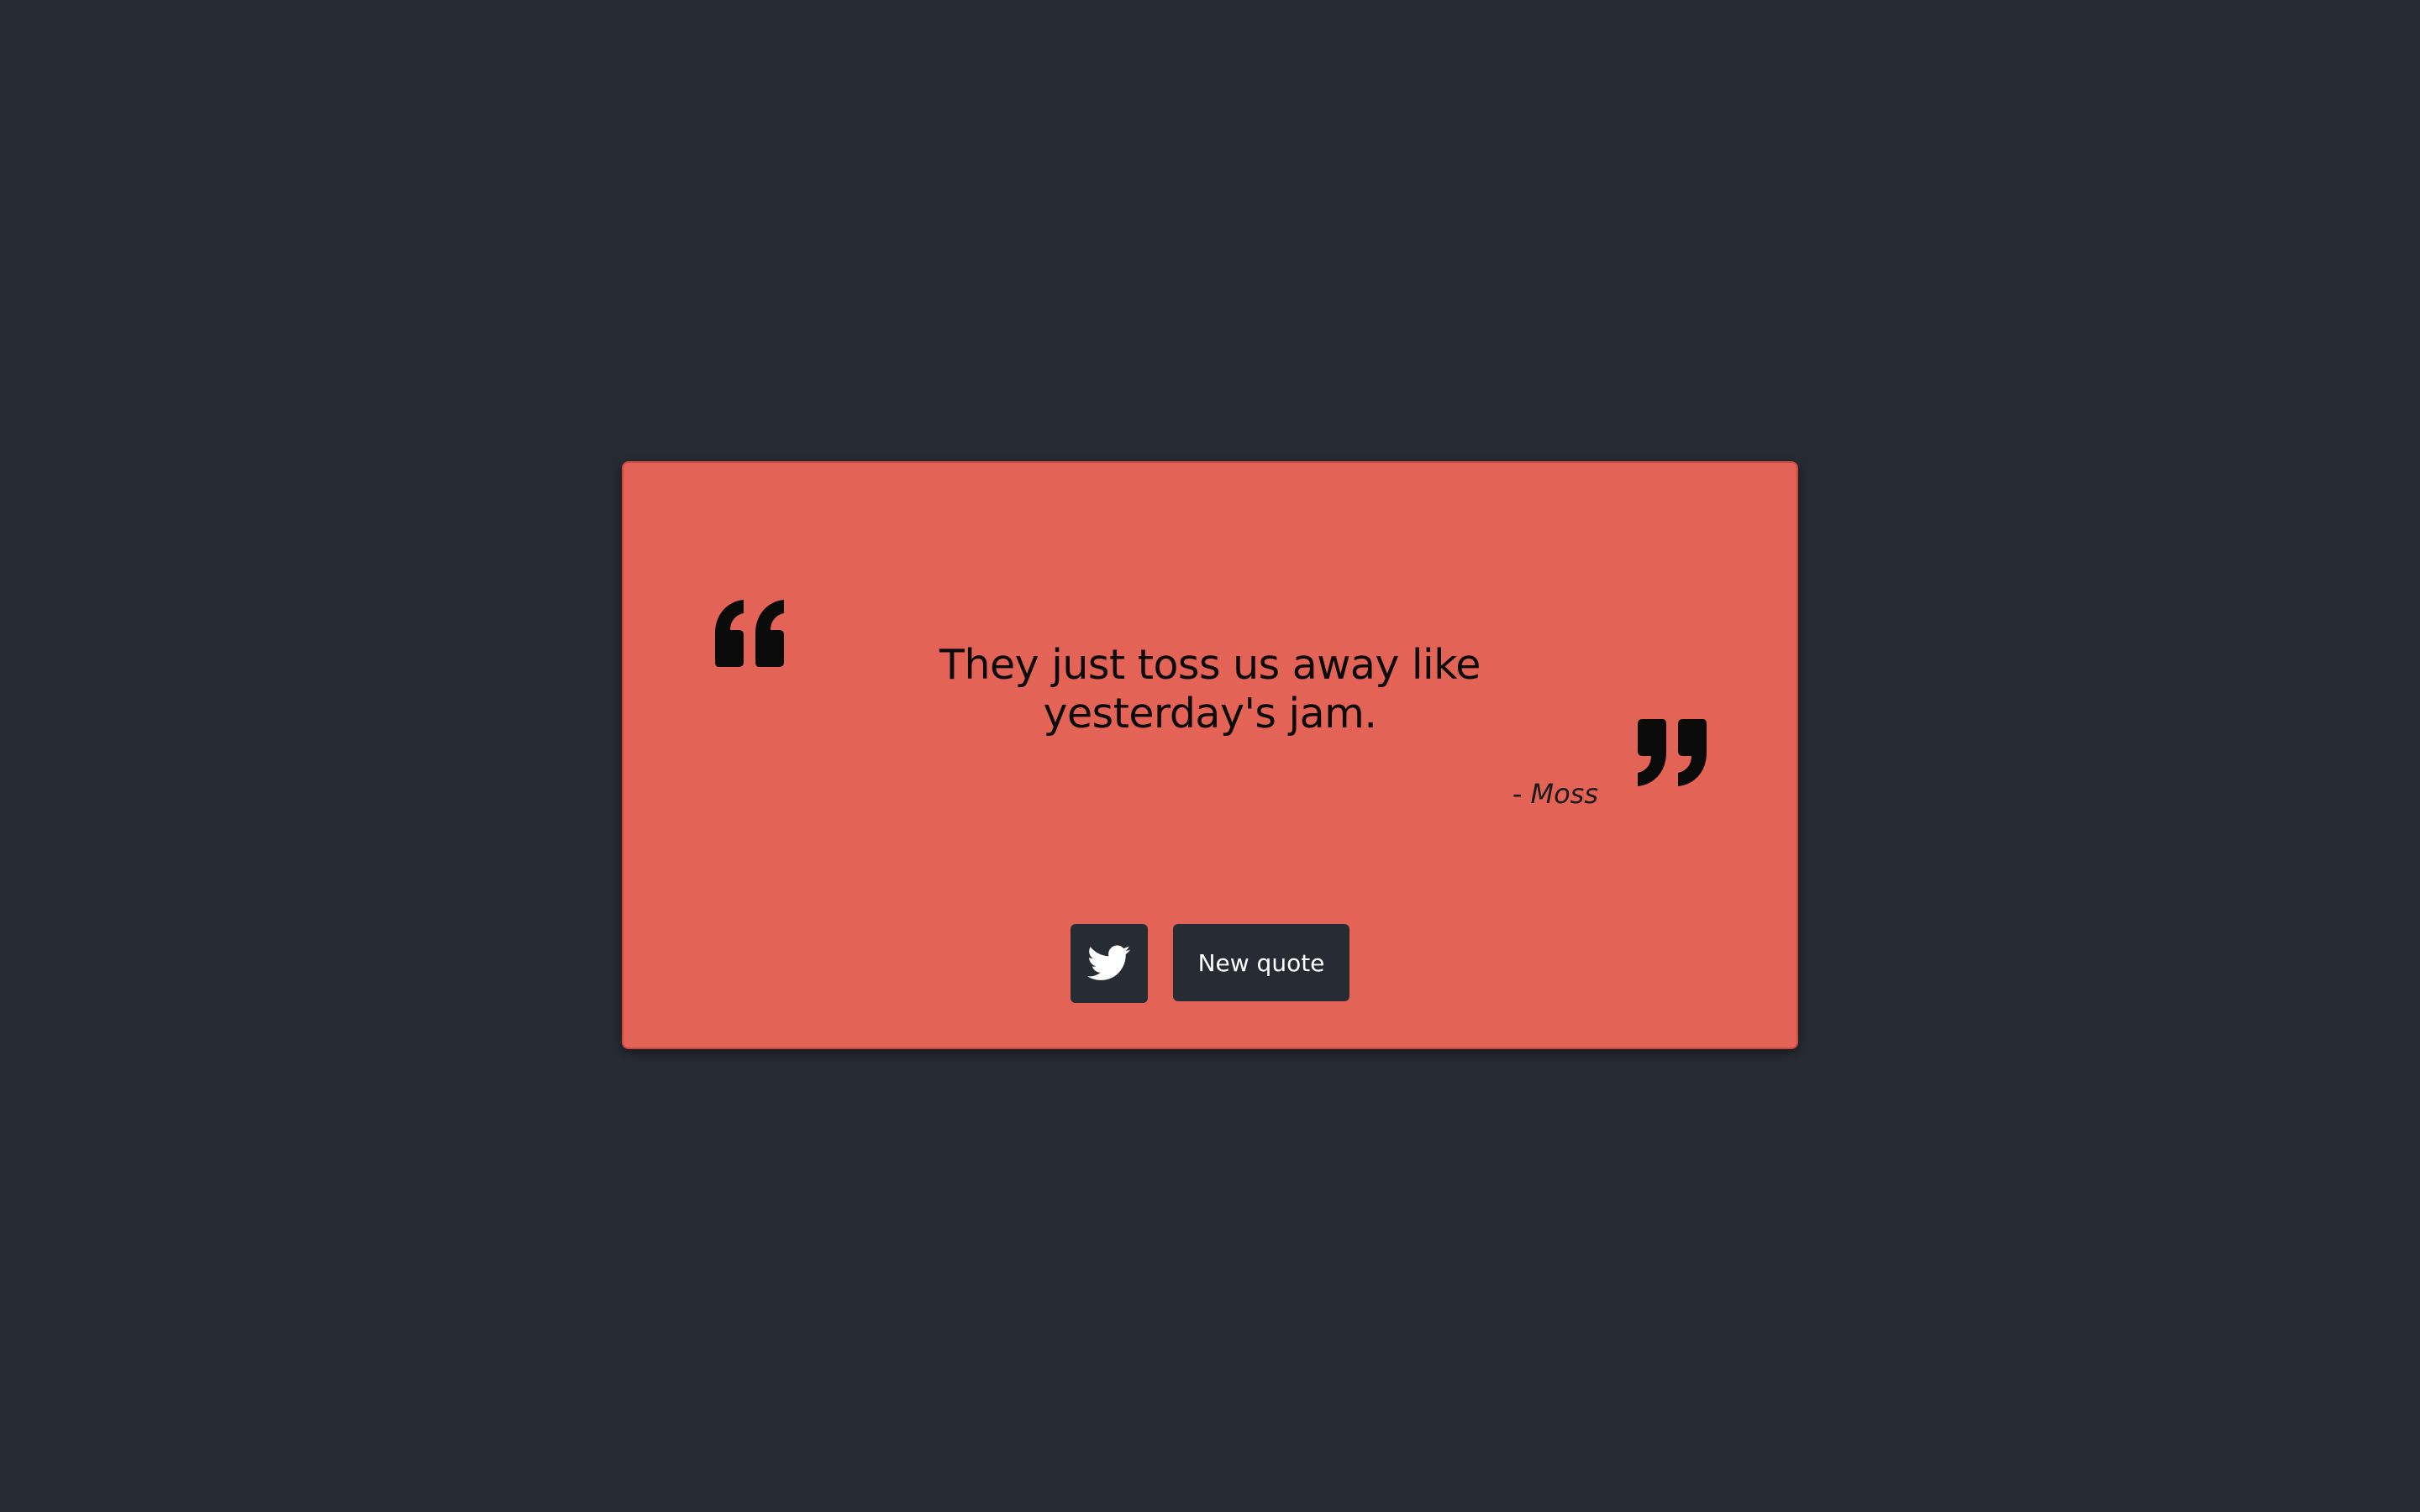 The width and height of the screenshot is (2420, 1512). I want to click on quote-open-icon, so click(749, 633).